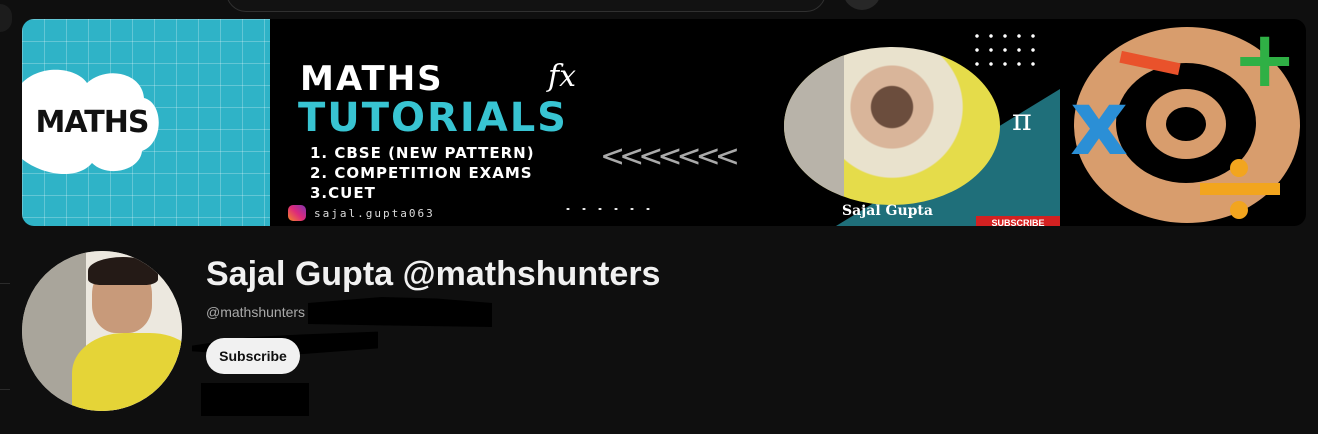 This screenshot has width=1318, height=434. What do you see at coordinates (887, 211) in the screenshot?
I see `banner-photo-caption: Sajal Gupta` at bounding box center [887, 211].